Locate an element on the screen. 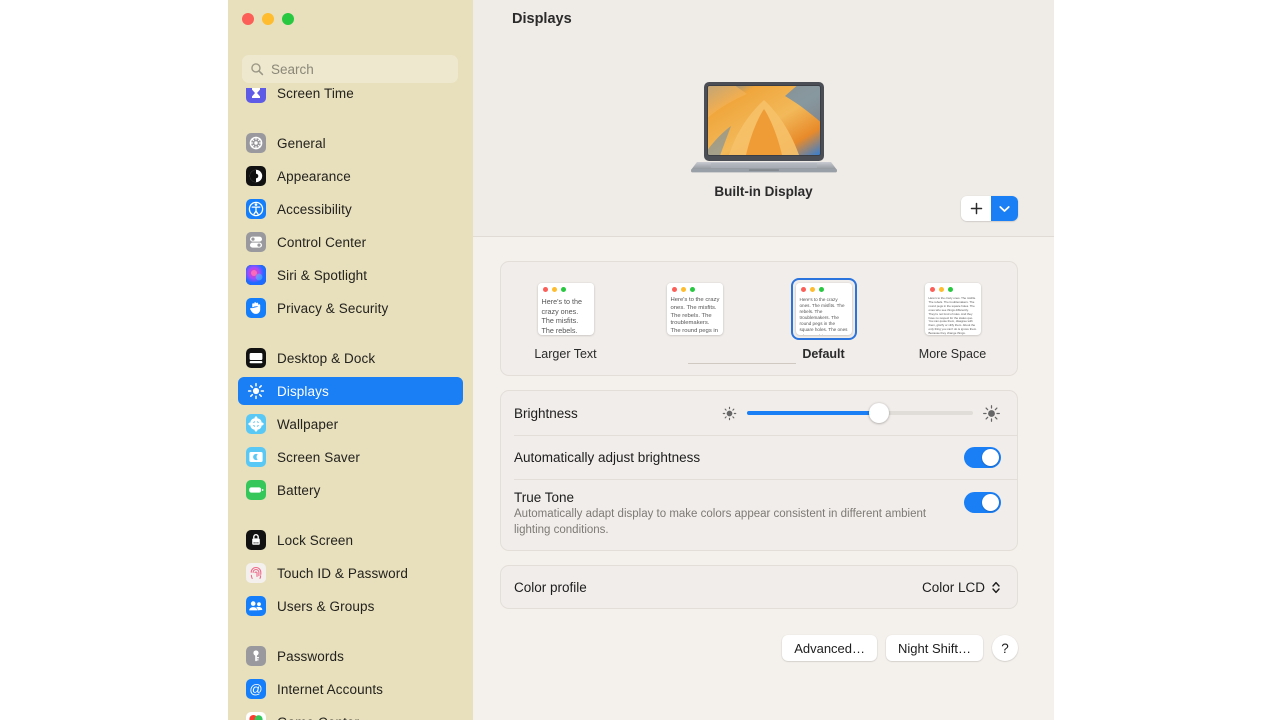  sidebar-item-label: Wallpaper is located at coordinates (308, 424).